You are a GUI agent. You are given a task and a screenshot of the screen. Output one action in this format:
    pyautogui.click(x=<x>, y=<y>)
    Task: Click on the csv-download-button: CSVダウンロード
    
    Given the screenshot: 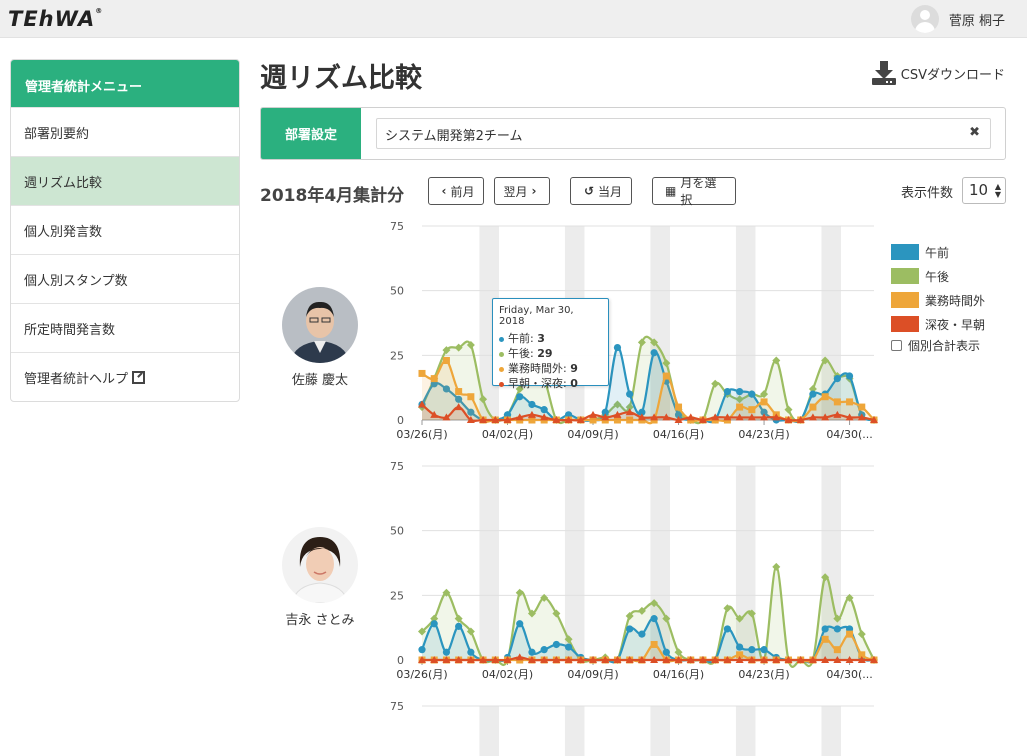 What is the action you would take?
    pyautogui.click(x=938, y=73)
    